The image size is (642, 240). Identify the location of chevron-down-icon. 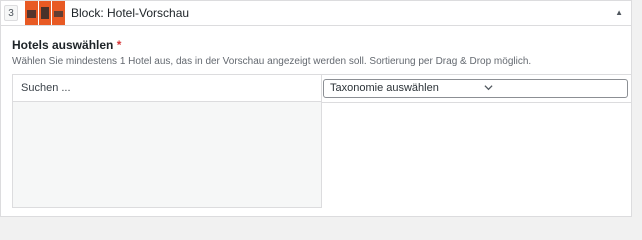
(488, 88).